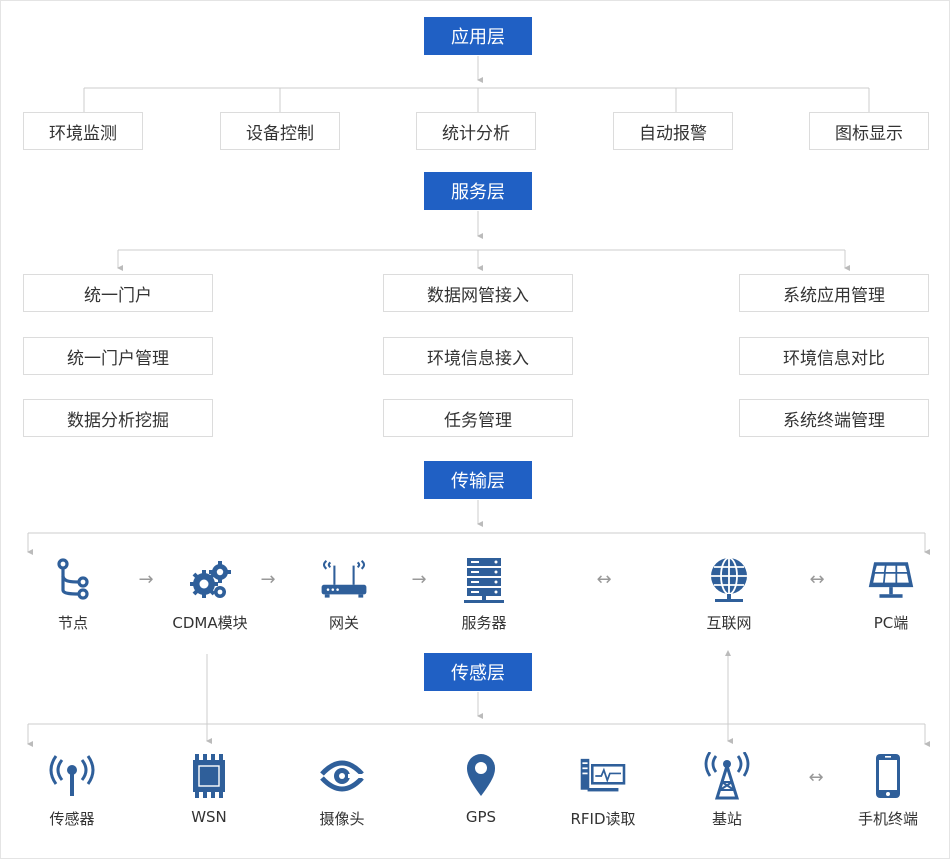 This screenshot has width=952, height=861. What do you see at coordinates (603, 775) in the screenshot?
I see `rfid-reader-icon` at bounding box center [603, 775].